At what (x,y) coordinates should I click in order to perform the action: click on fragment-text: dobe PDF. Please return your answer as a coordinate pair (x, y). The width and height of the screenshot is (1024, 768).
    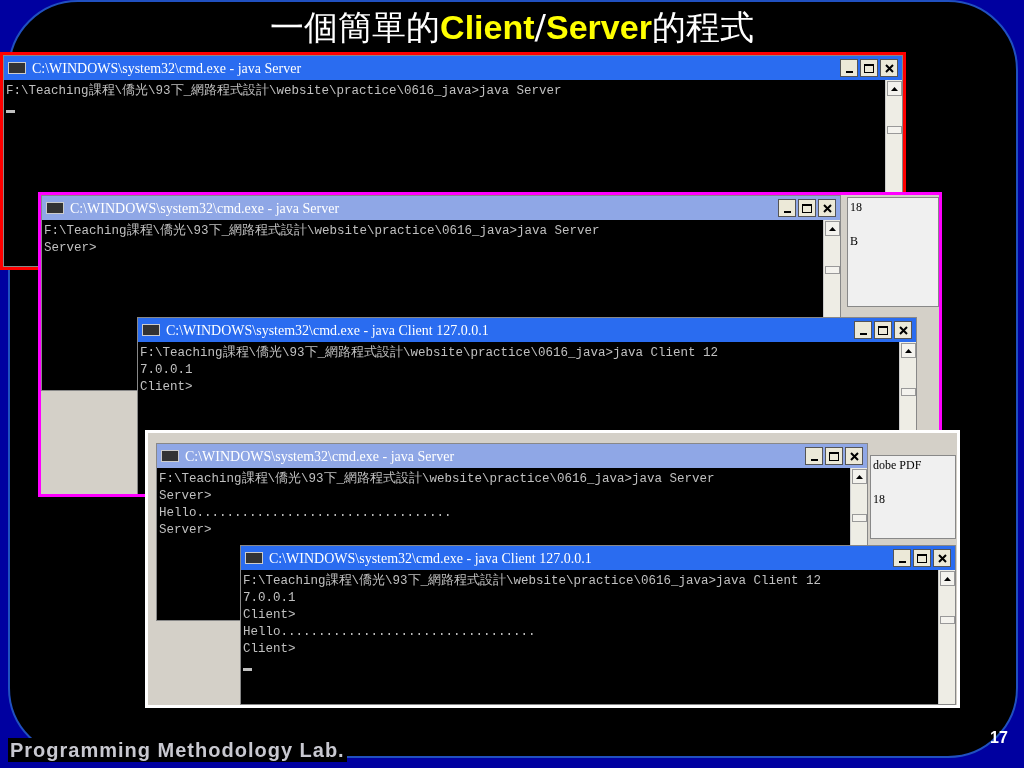
    Looking at the image, I should click on (897, 465).